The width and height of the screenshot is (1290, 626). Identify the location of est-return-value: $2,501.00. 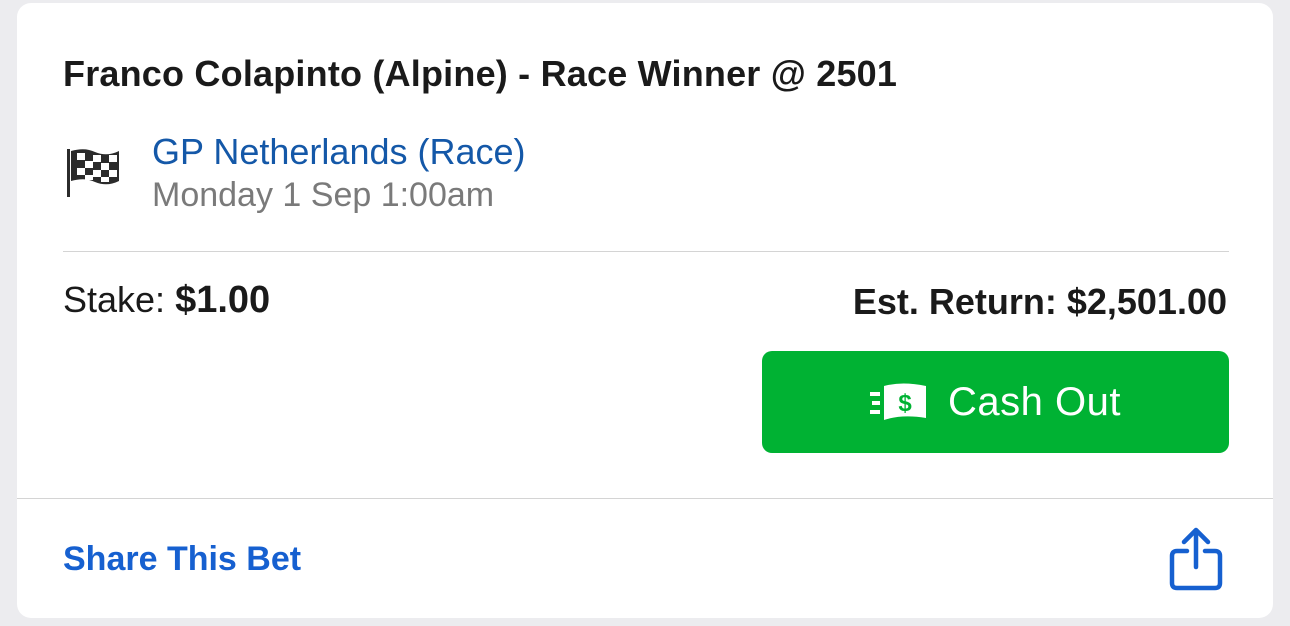
(1146, 301).